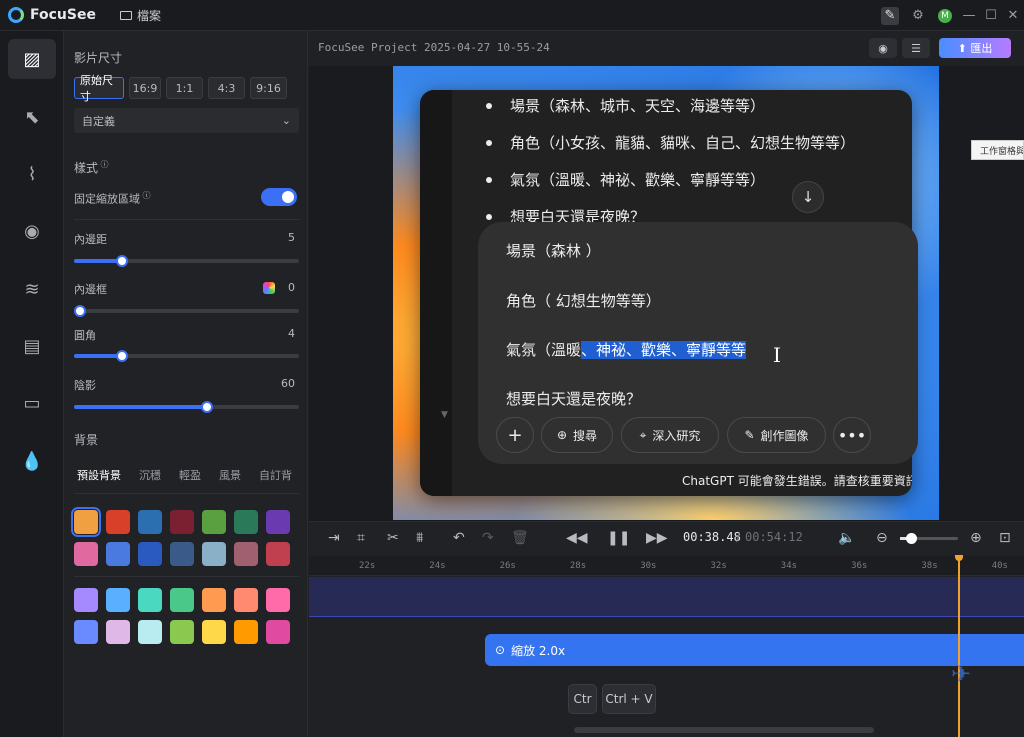  I want to click on ratio-9-16: 9:16, so click(268, 88).